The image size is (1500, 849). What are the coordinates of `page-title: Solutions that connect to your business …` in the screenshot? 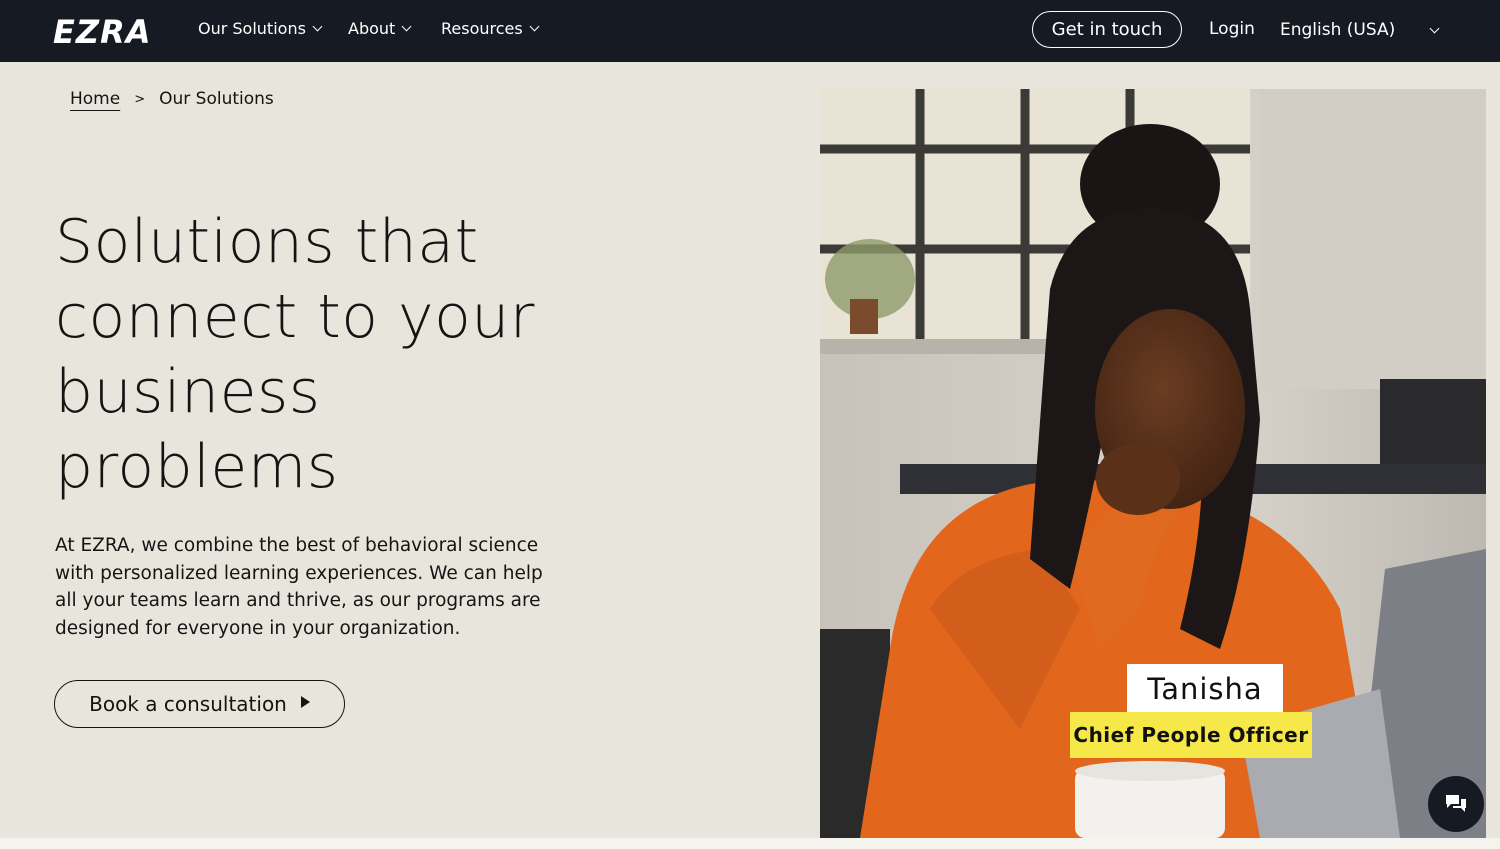 It's located at (335, 355).